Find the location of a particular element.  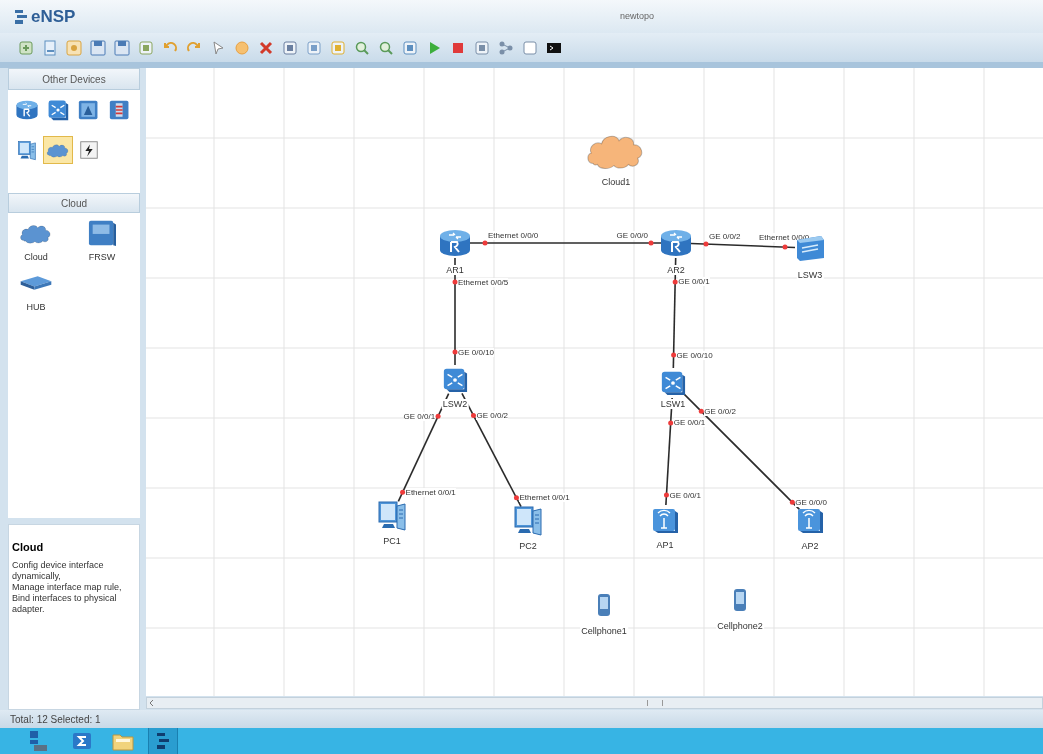

folder-icon is located at coordinates (123, 741).